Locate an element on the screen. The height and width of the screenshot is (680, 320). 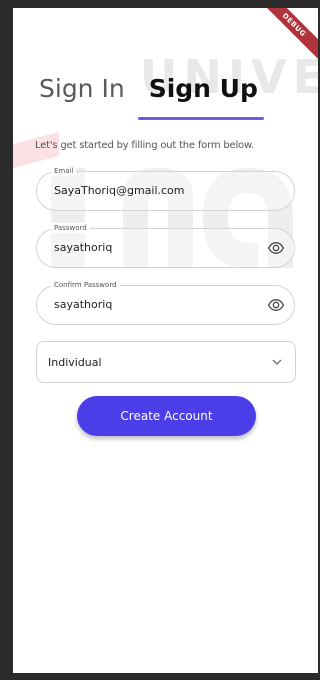
auth-tabs: Sign In Sign Up is located at coordinates (148, 88).